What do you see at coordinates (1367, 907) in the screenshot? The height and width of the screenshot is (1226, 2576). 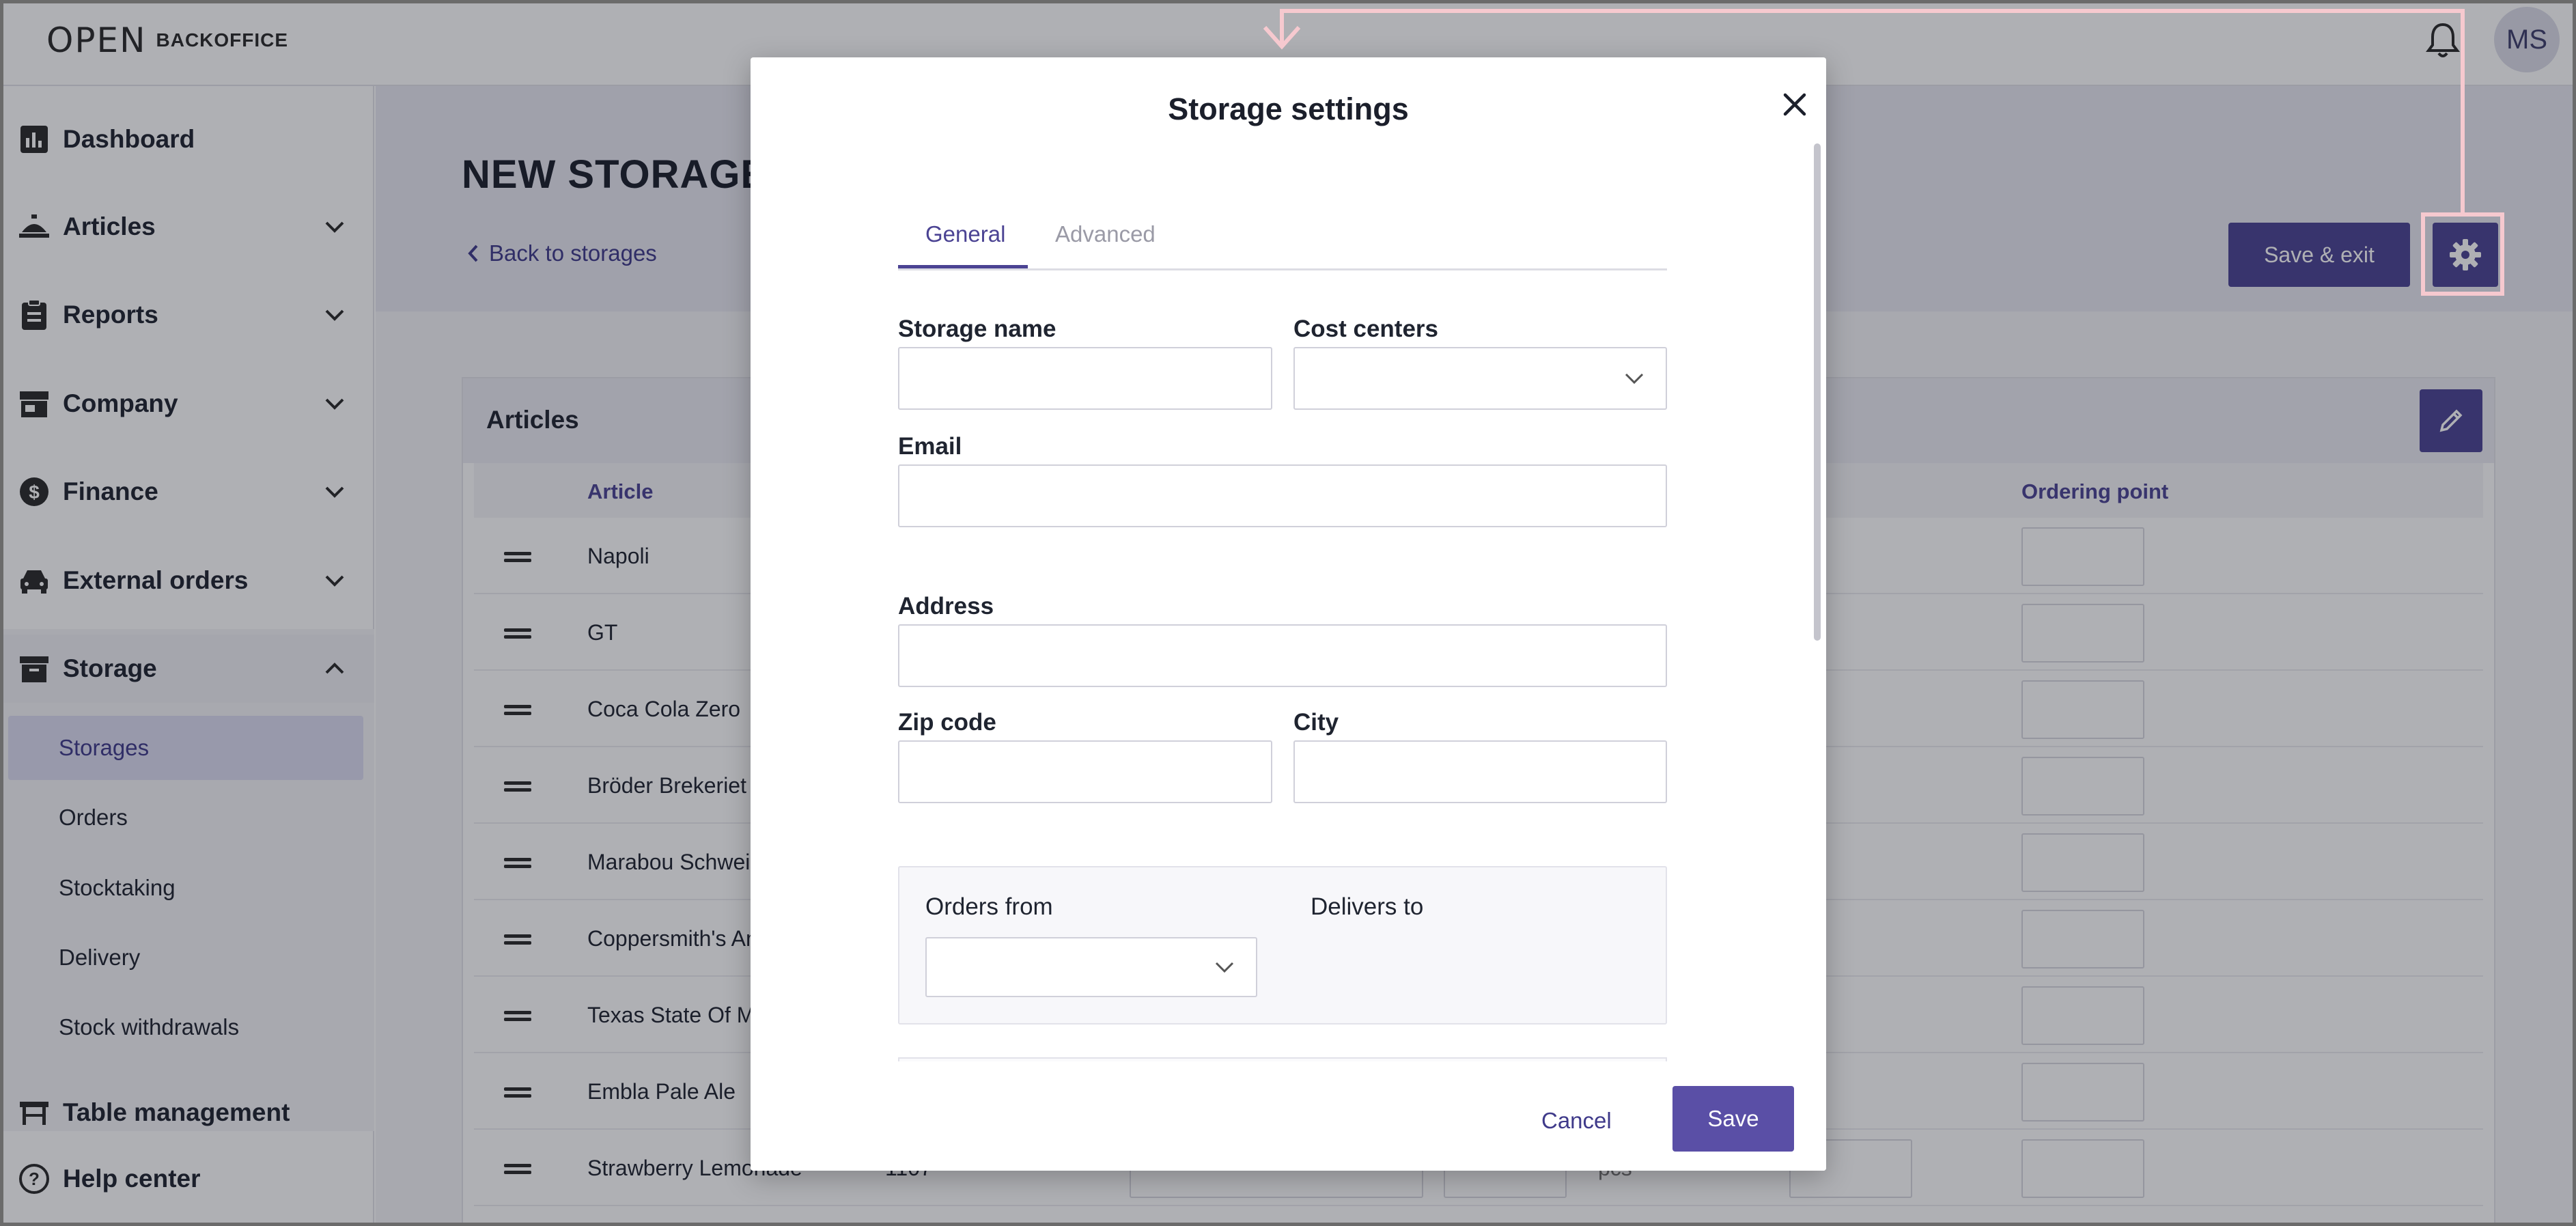 I see `delivers-to-label: Delivers to` at bounding box center [1367, 907].